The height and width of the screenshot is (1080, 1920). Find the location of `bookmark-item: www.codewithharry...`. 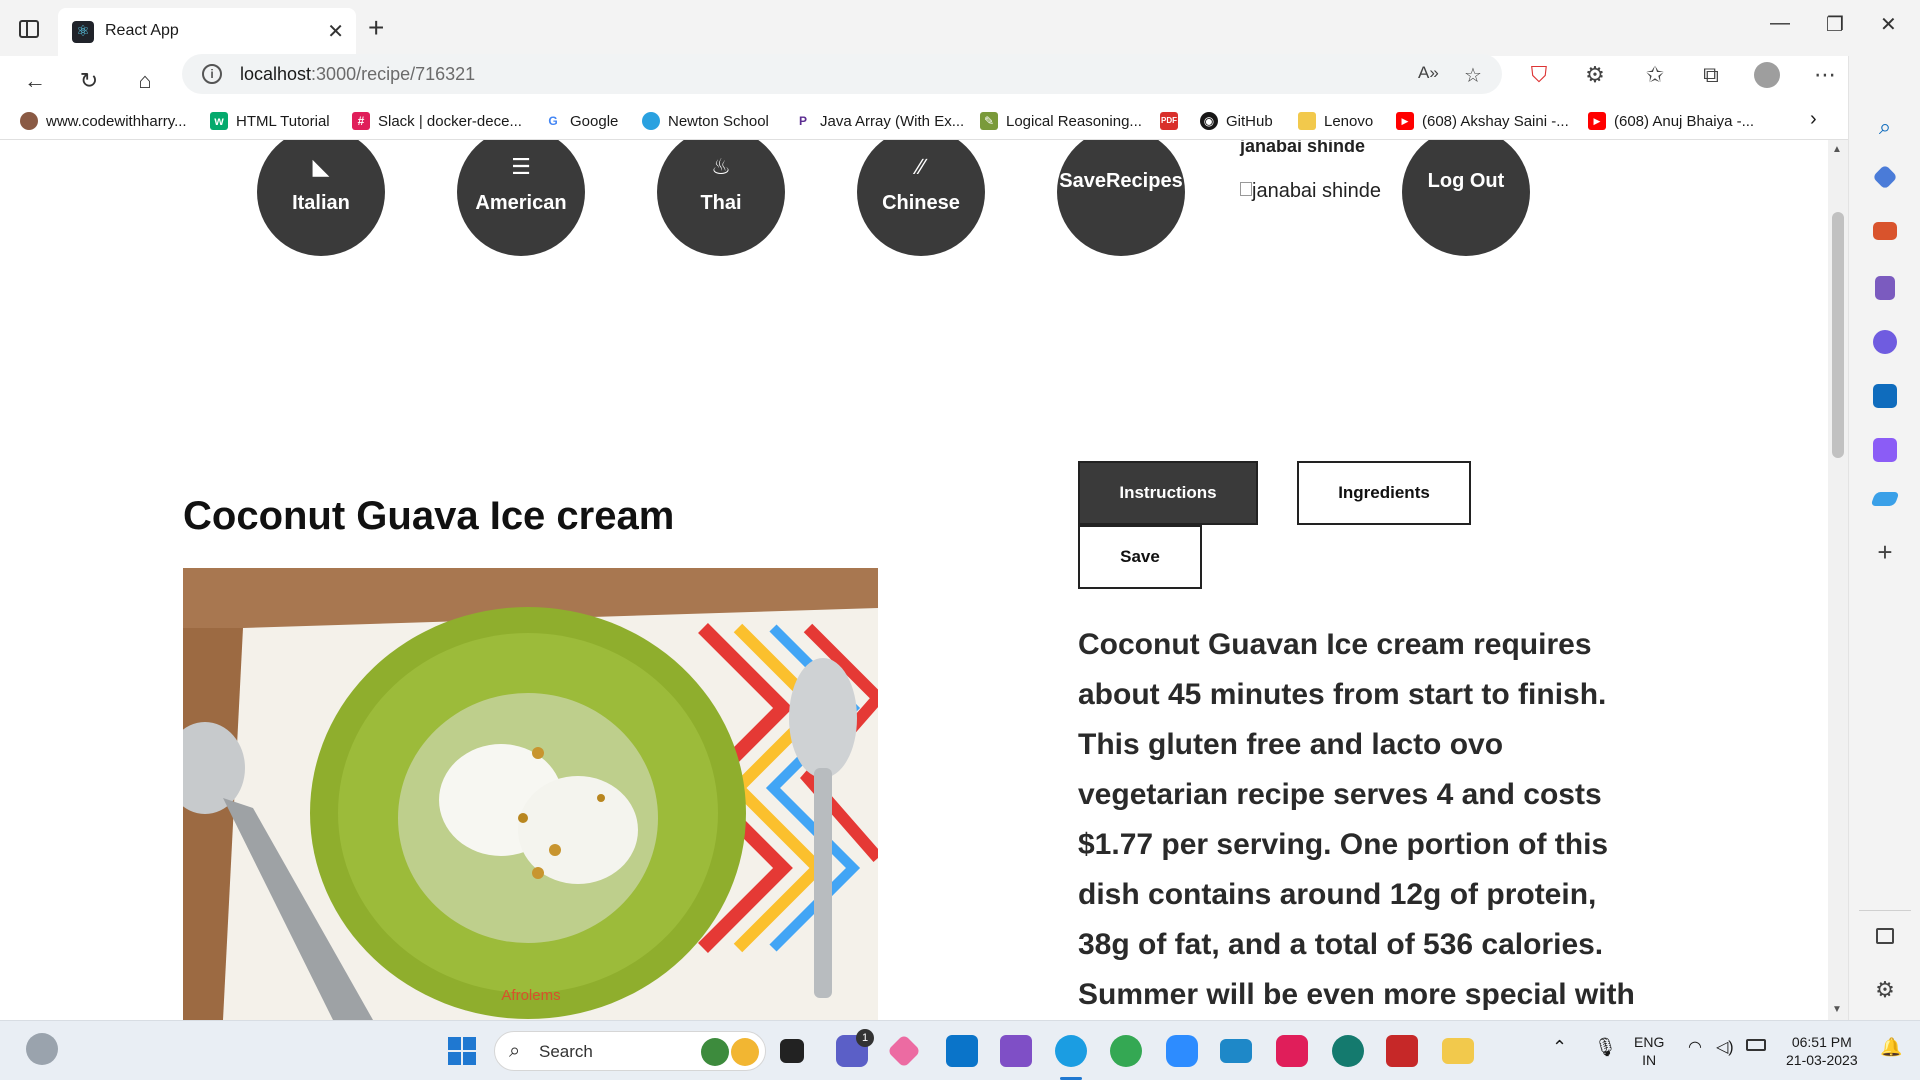

bookmark-item: www.codewithharry... is located at coordinates (103, 121).